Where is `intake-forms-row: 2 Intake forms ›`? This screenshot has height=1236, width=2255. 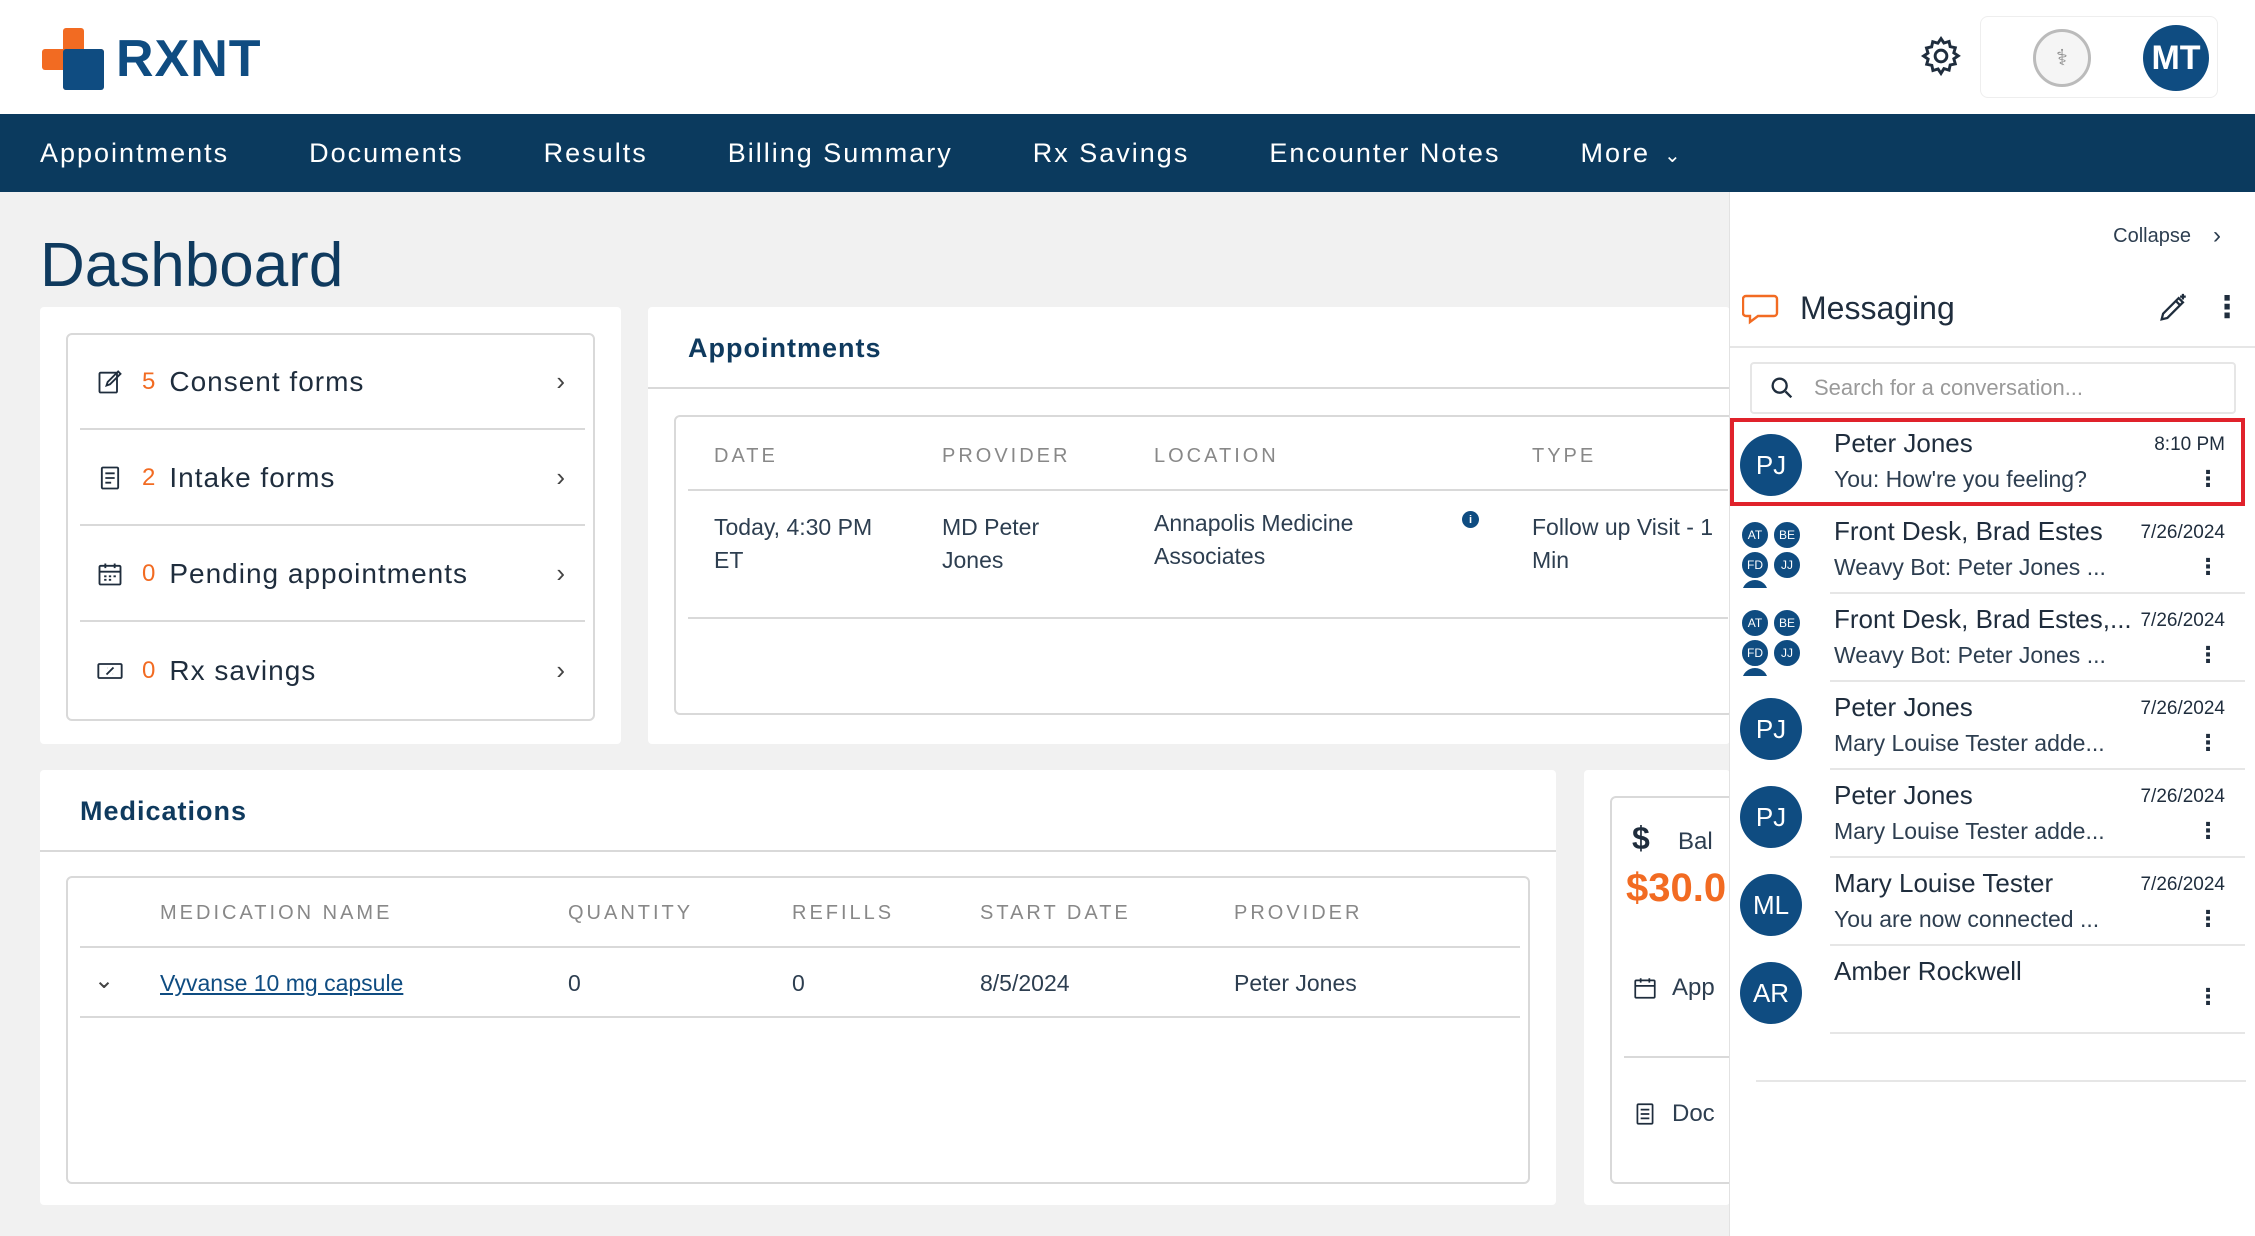 intake-forms-row: 2 Intake forms › is located at coordinates (332, 478).